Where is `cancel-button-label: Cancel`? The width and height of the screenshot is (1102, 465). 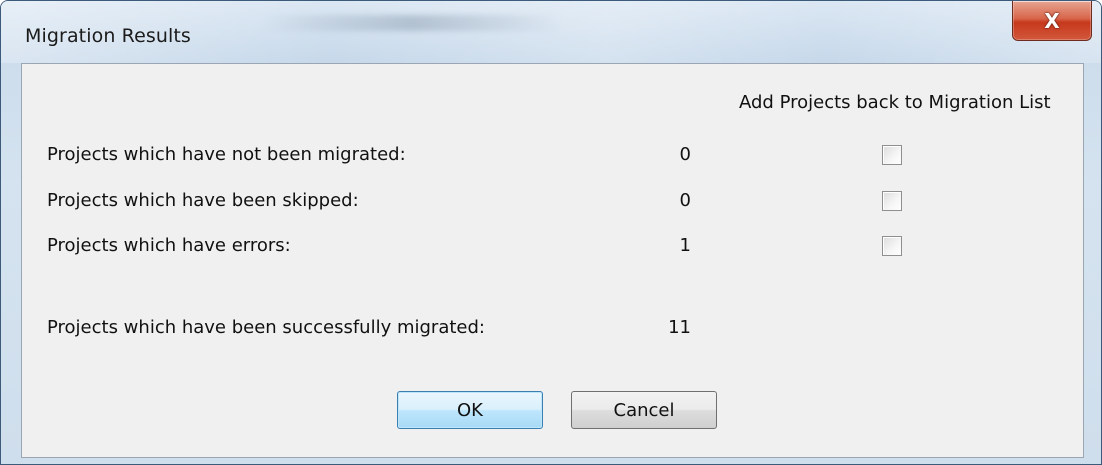
cancel-button-label: Cancel is located at coordinates (644, 410).